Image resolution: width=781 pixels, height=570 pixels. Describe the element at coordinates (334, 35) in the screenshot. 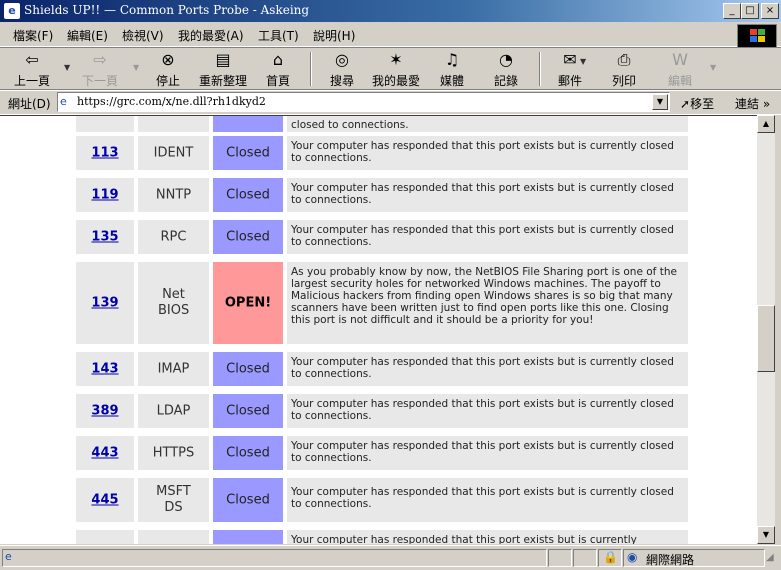

I see `menu-help: 說明(H)` at that location.